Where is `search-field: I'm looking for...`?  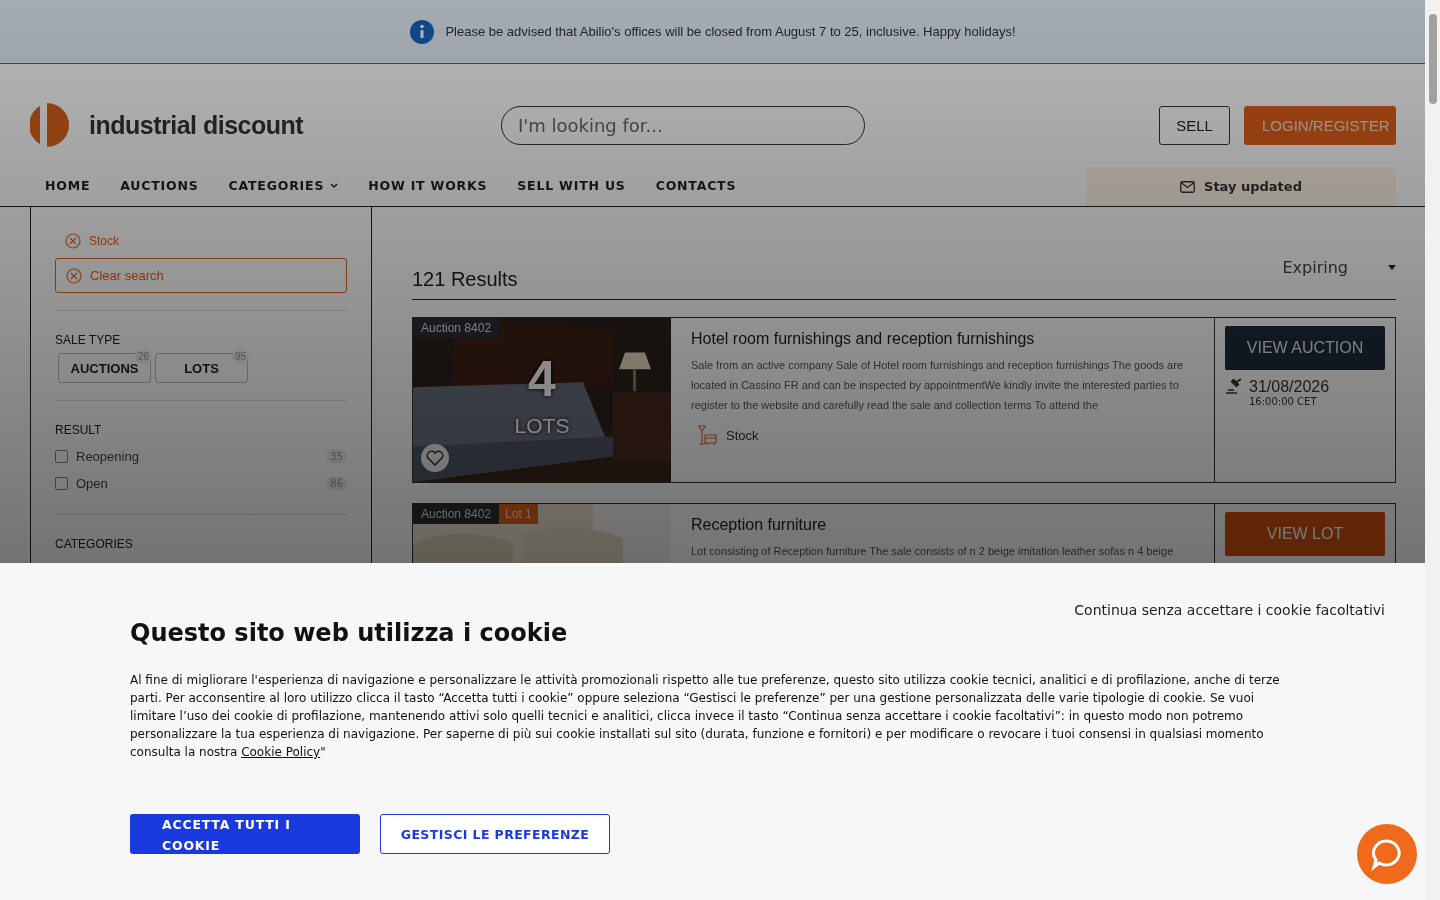
search-field: I'm looking for... is located at coordinates (683, 125).